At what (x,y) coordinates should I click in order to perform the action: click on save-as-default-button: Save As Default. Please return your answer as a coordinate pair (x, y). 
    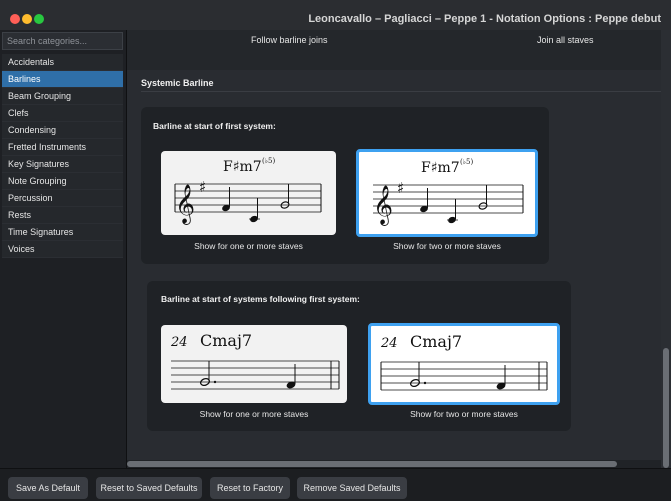
    Looking at the image, I should click on (48, 488).